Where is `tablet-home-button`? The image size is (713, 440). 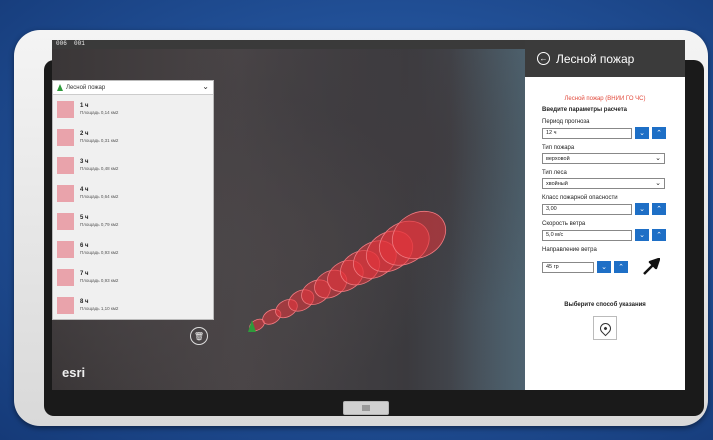
tablet-home-button is located at coordinates (366, 408).